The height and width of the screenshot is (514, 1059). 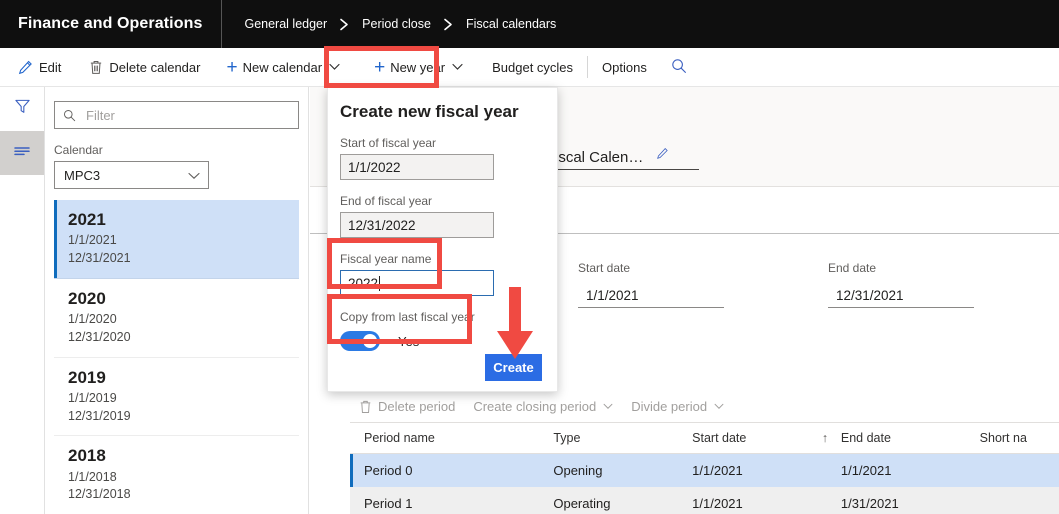 I want to click on options-button: Options, so click(x=624, y=67).